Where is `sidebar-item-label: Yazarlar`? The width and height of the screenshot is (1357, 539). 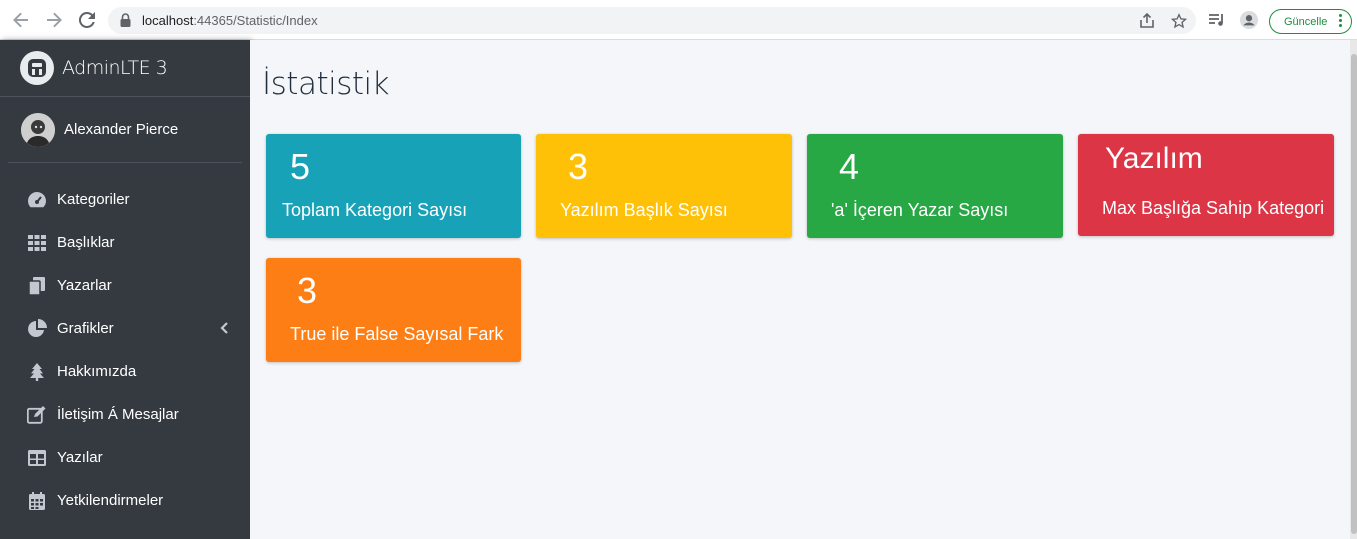
sidebar-item-label: Yazarlar is located at coordinates (84, 285).